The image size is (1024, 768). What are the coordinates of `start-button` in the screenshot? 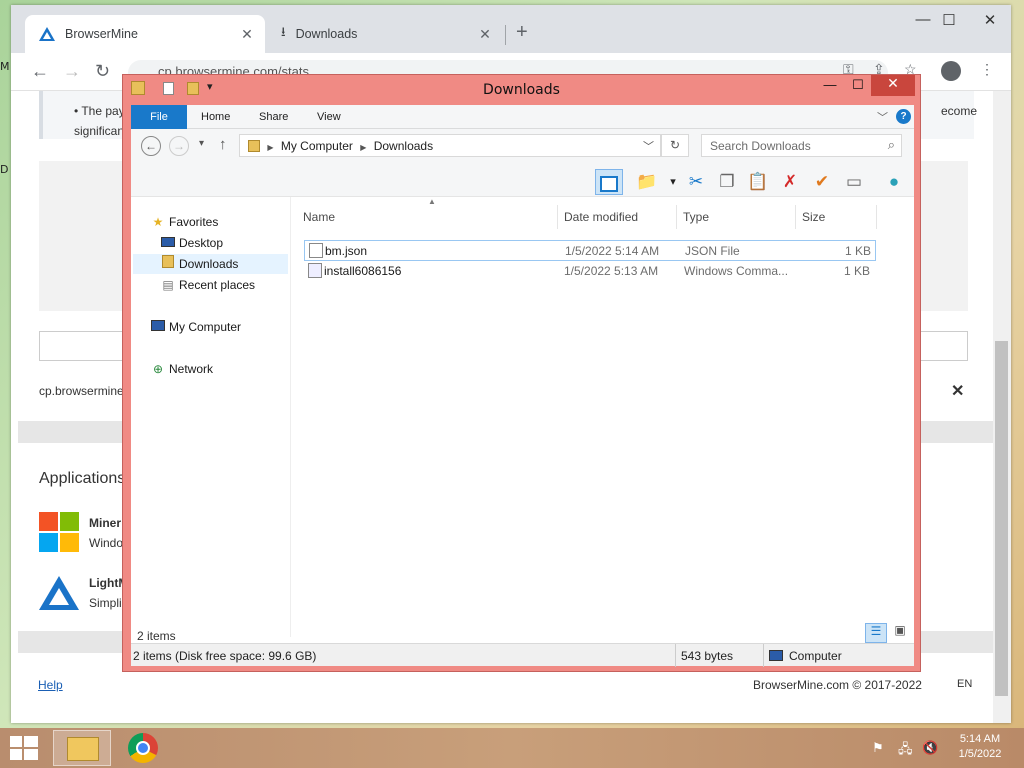 It's located at (24, 748).